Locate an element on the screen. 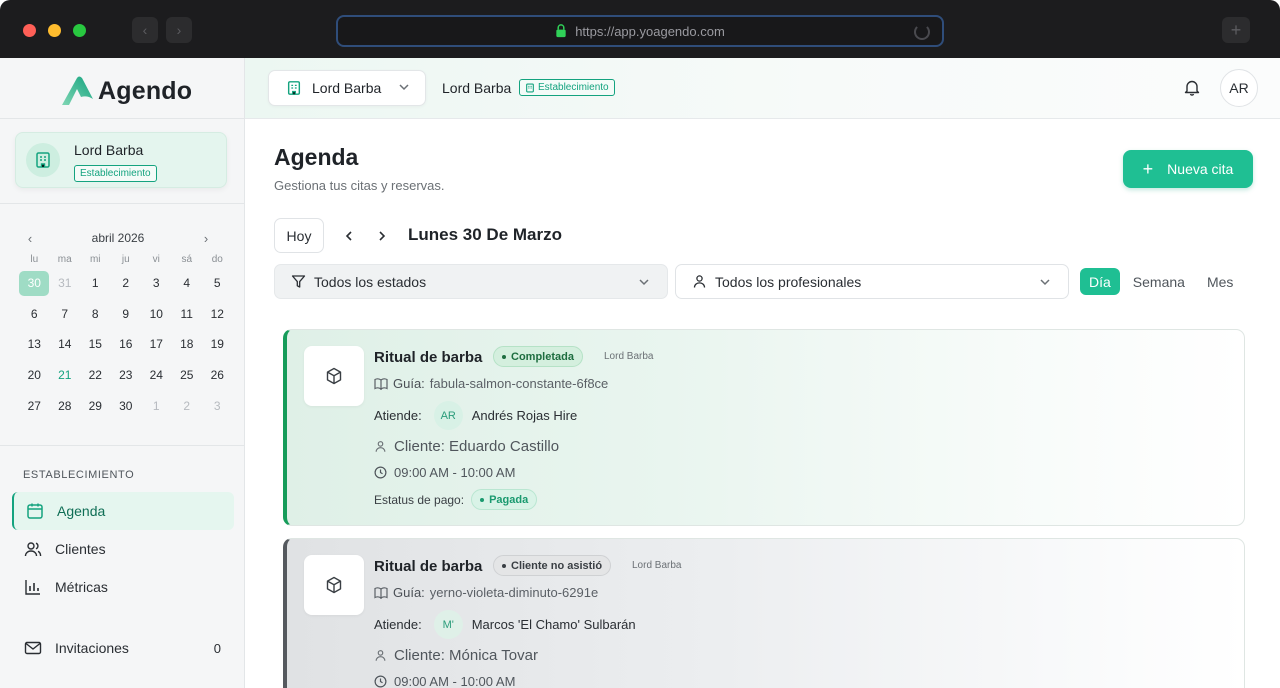 Image resolution: width=1280 pixels, height=688 pixels. service-name: Ritual de barba is located at coordinates (428, 357).